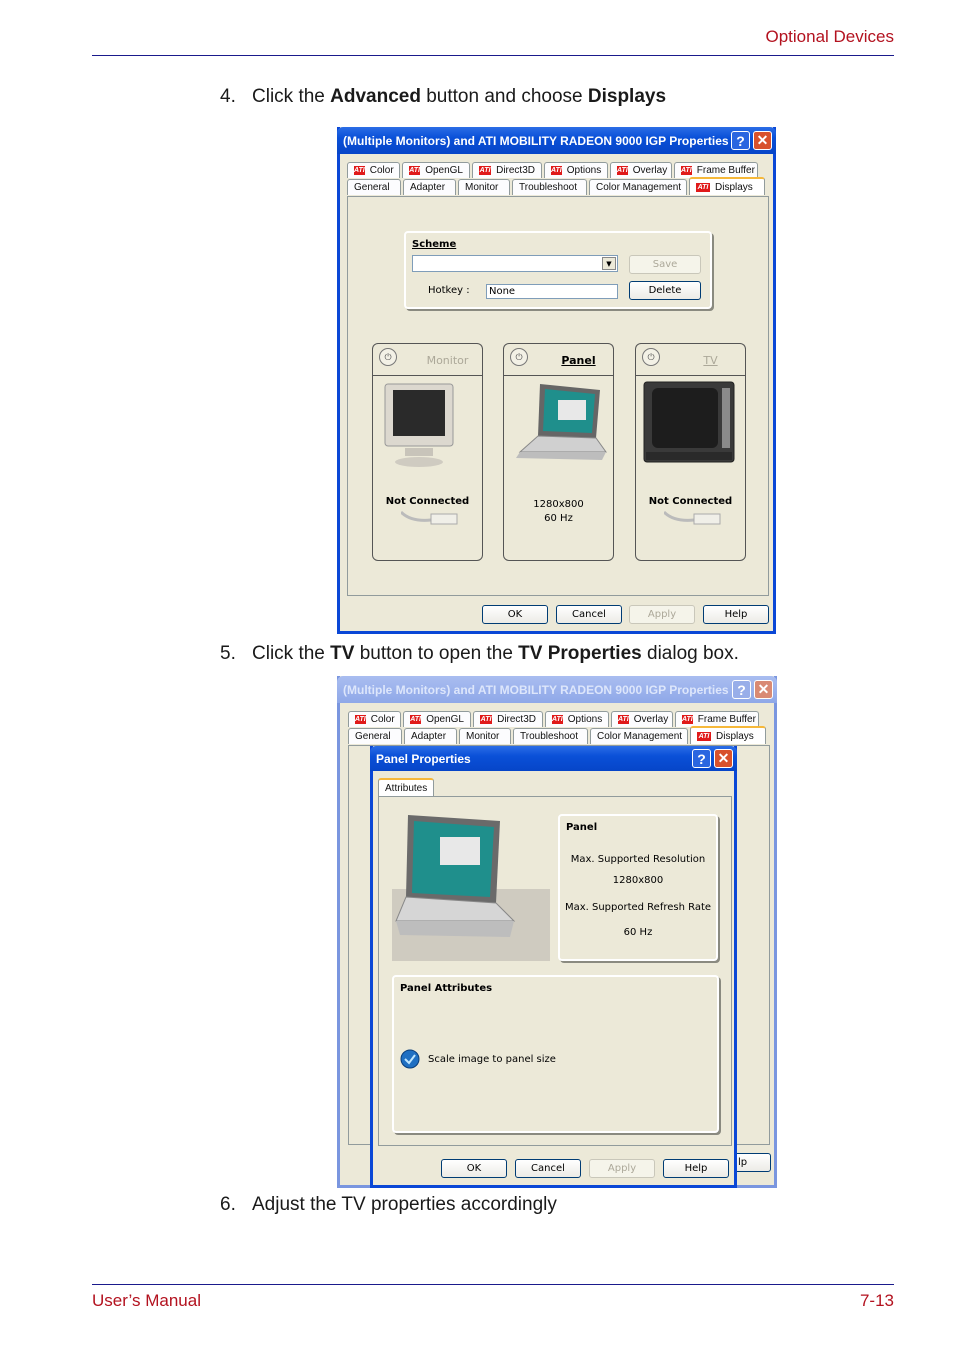 The height and width of the screenshot is (1349, 954). I want to click on scale-image-option: Scale image to panel size, so click(478, 1059).